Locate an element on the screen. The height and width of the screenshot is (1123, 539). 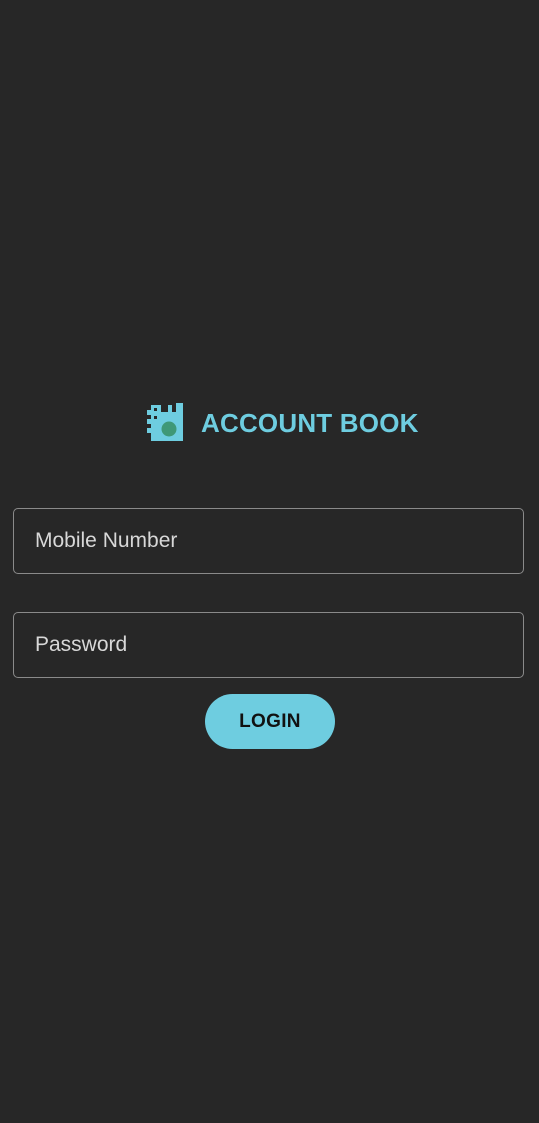
brand-header: ACCOUNT BOOK is located at coordinates (283, 423).